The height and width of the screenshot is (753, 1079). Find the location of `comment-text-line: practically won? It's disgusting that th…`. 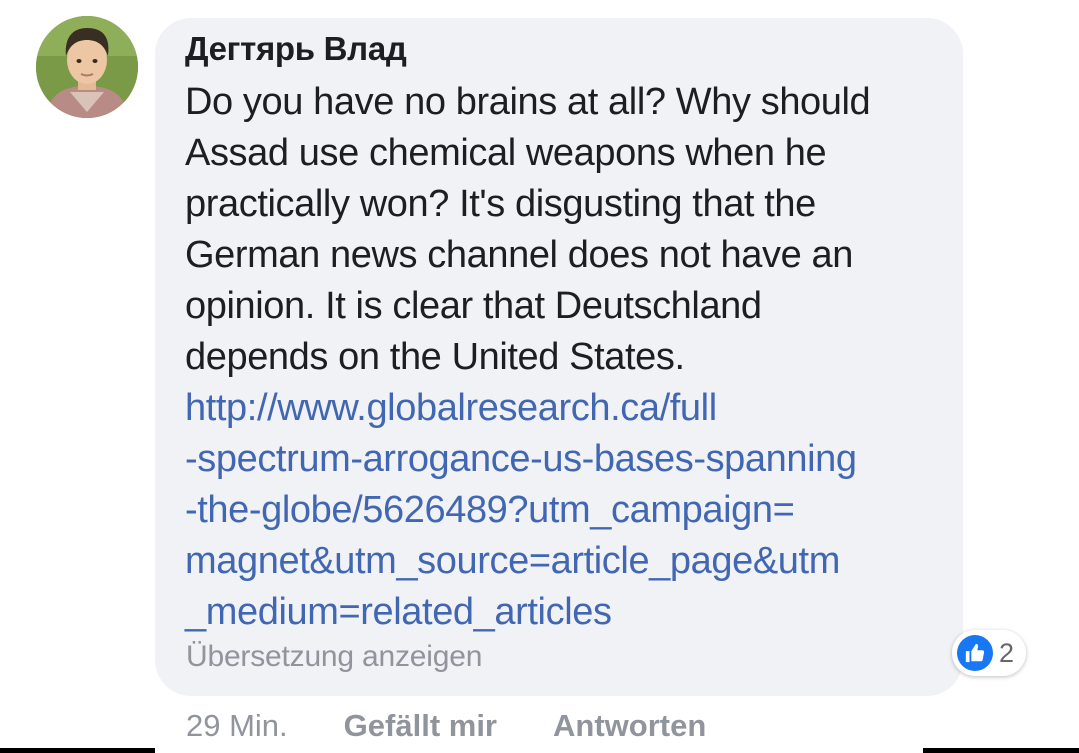

comment-text-line: practically won? It's disgusting that th… is located at coordinates (500, 204).